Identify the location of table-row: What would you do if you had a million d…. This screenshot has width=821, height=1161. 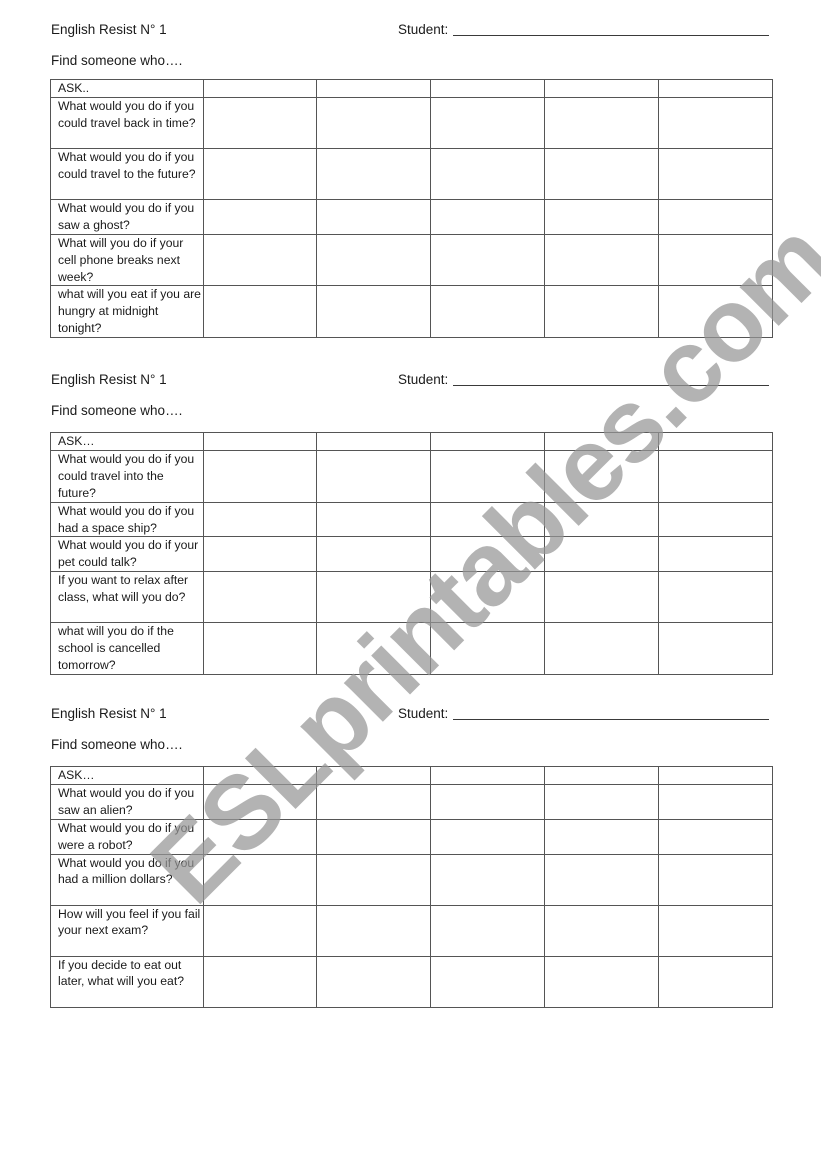
(411, 879).